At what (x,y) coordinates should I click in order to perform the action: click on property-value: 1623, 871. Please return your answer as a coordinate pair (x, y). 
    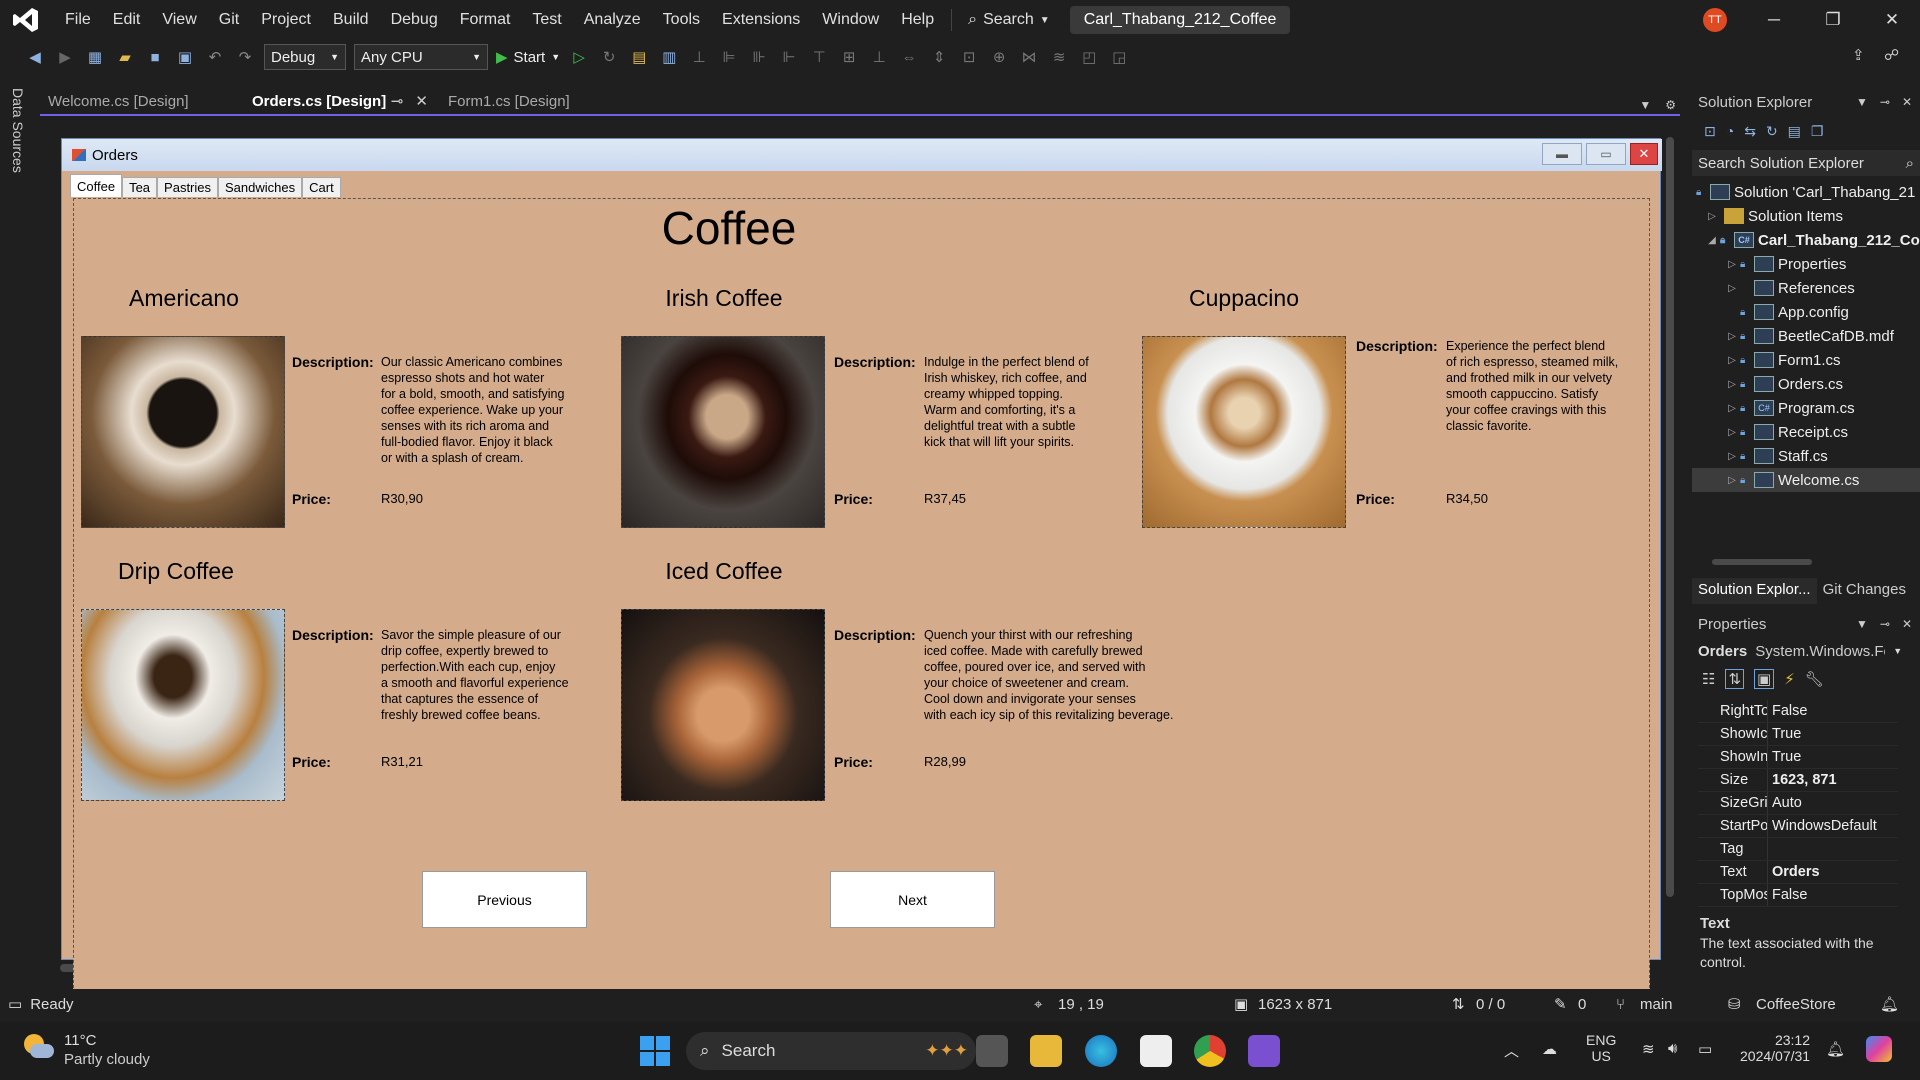
    Looking at the image, I should click on (1823, 780).